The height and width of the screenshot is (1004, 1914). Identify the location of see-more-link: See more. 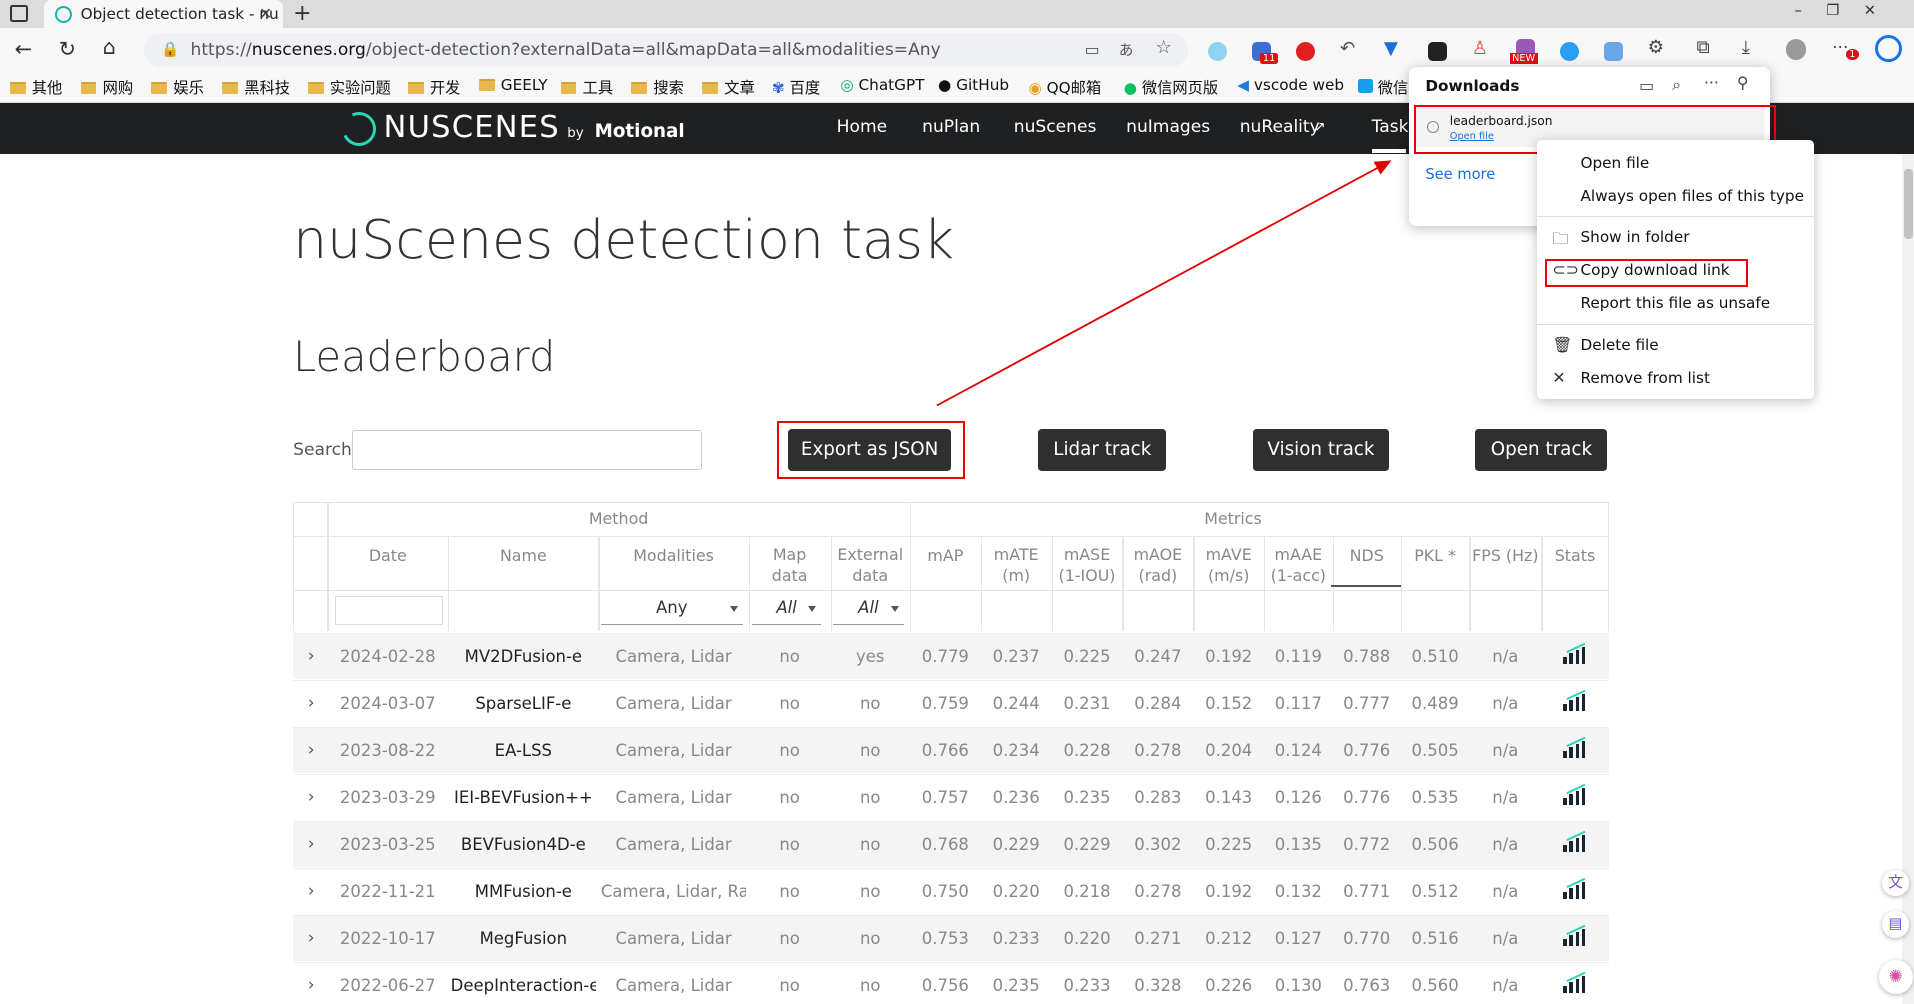
(1460, 174).